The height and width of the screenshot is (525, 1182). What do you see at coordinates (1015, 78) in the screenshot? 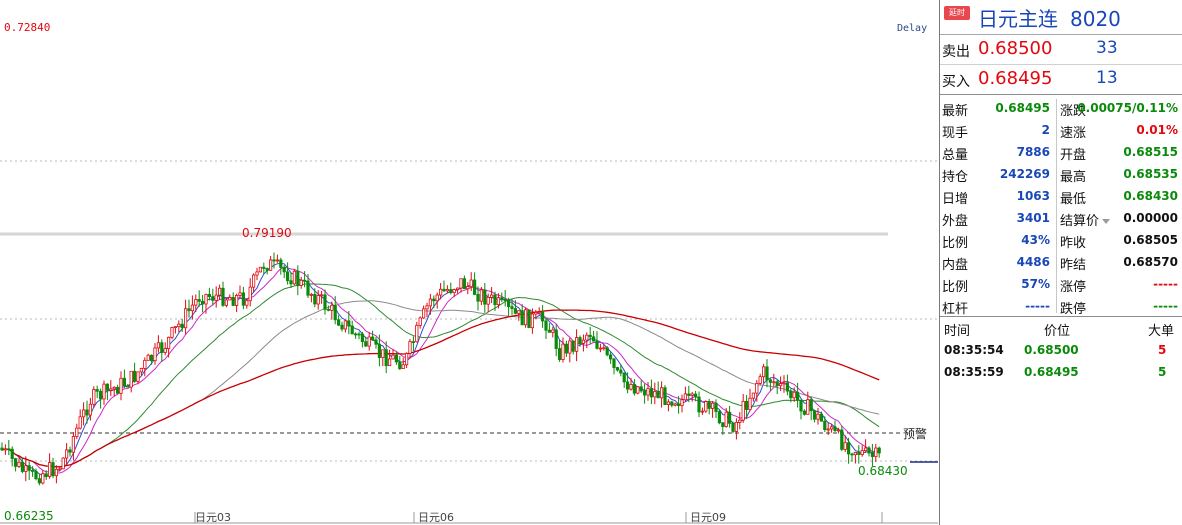
I see `buy-price: 0.68495` at bounding box center [1015, 78].